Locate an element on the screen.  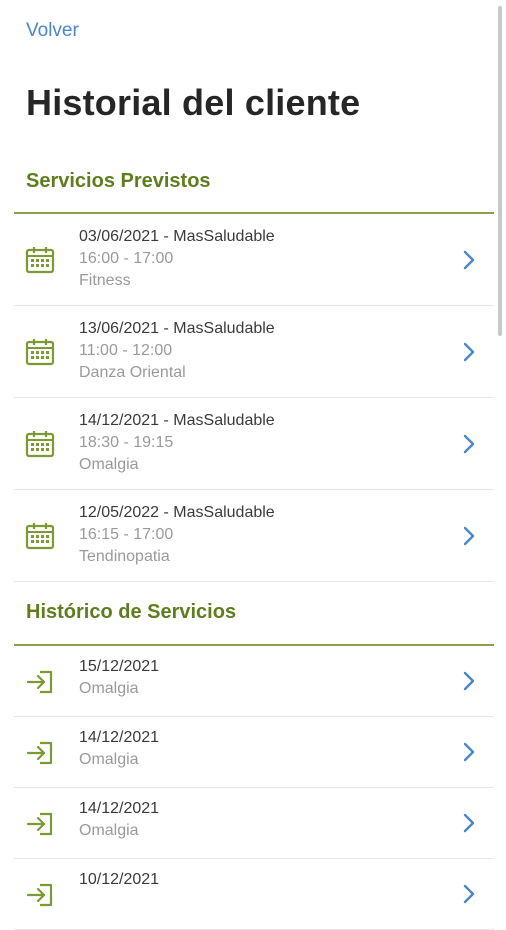
service-date-provider: 03/06/2021 - MasSaludable is located at coordinates (177, 236).